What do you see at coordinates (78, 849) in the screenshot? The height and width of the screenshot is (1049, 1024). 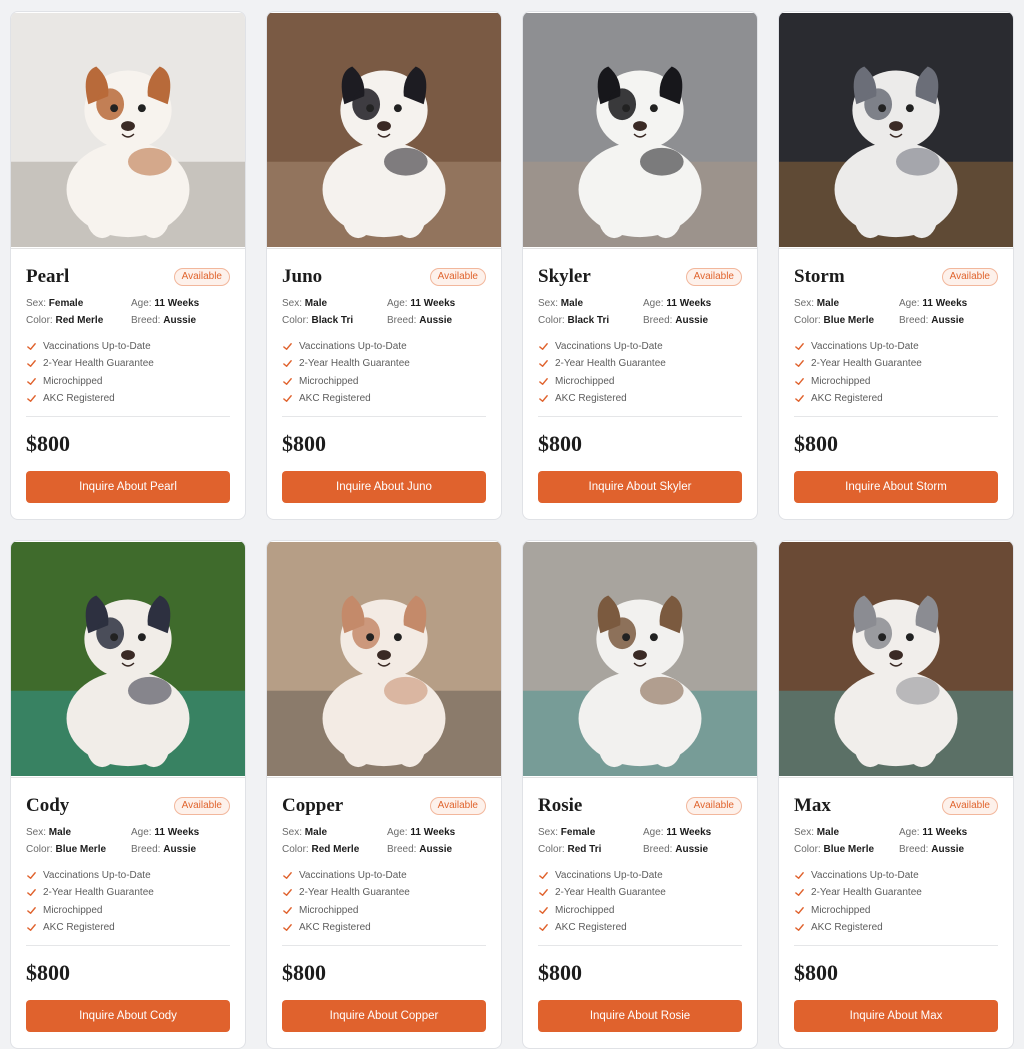 I see `spec-color: Color: Blue Merle` at bounding box center [78, 849].